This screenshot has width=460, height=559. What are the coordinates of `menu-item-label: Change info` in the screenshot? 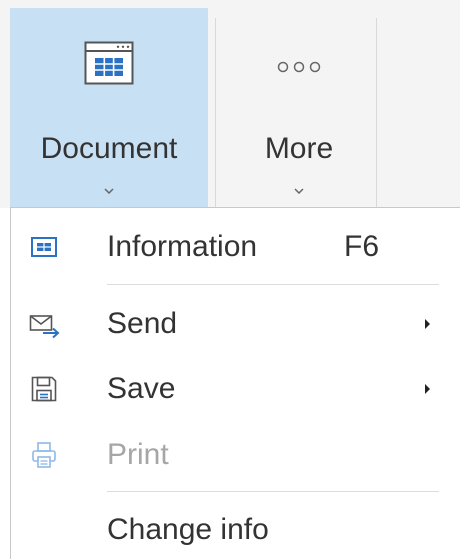 It's located at (188, 529).